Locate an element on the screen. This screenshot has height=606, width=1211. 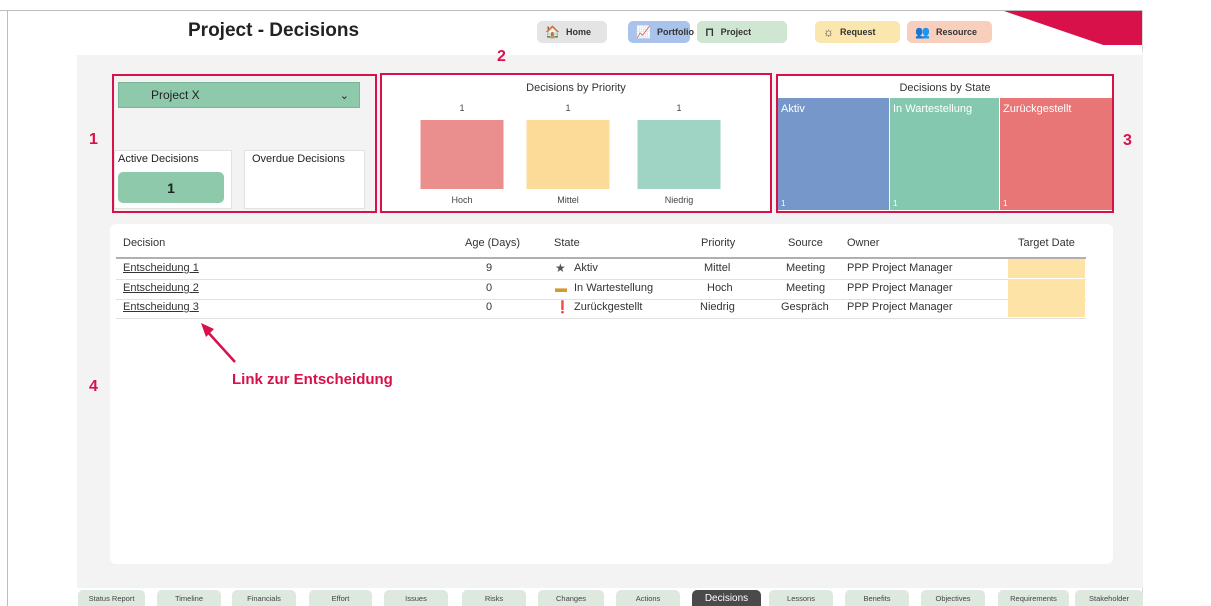
active-decisions-label: Active Decisions is located at coordinates (158, 159).